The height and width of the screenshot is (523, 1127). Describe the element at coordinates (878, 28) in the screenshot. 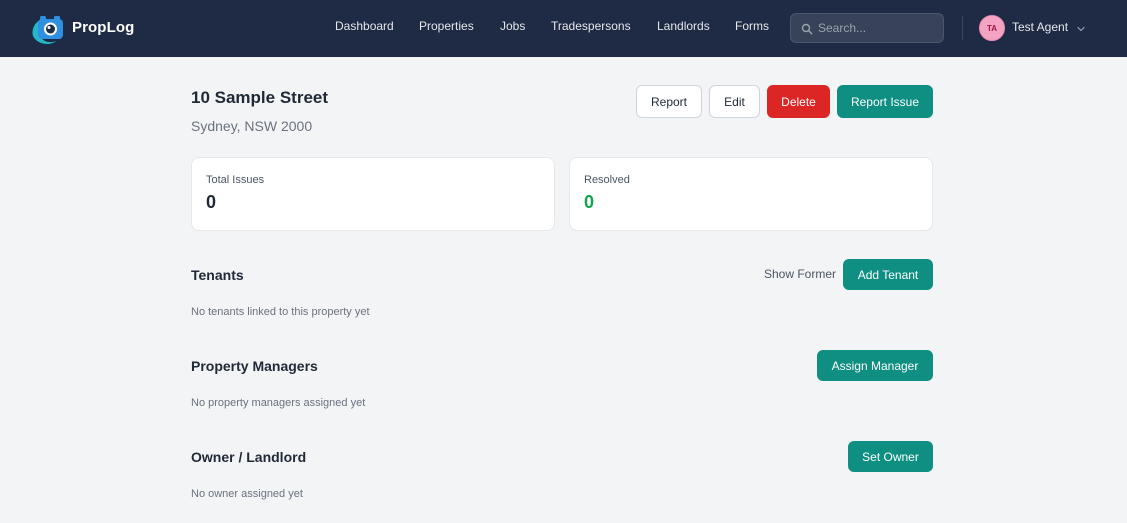

I see `search-input` at that location.